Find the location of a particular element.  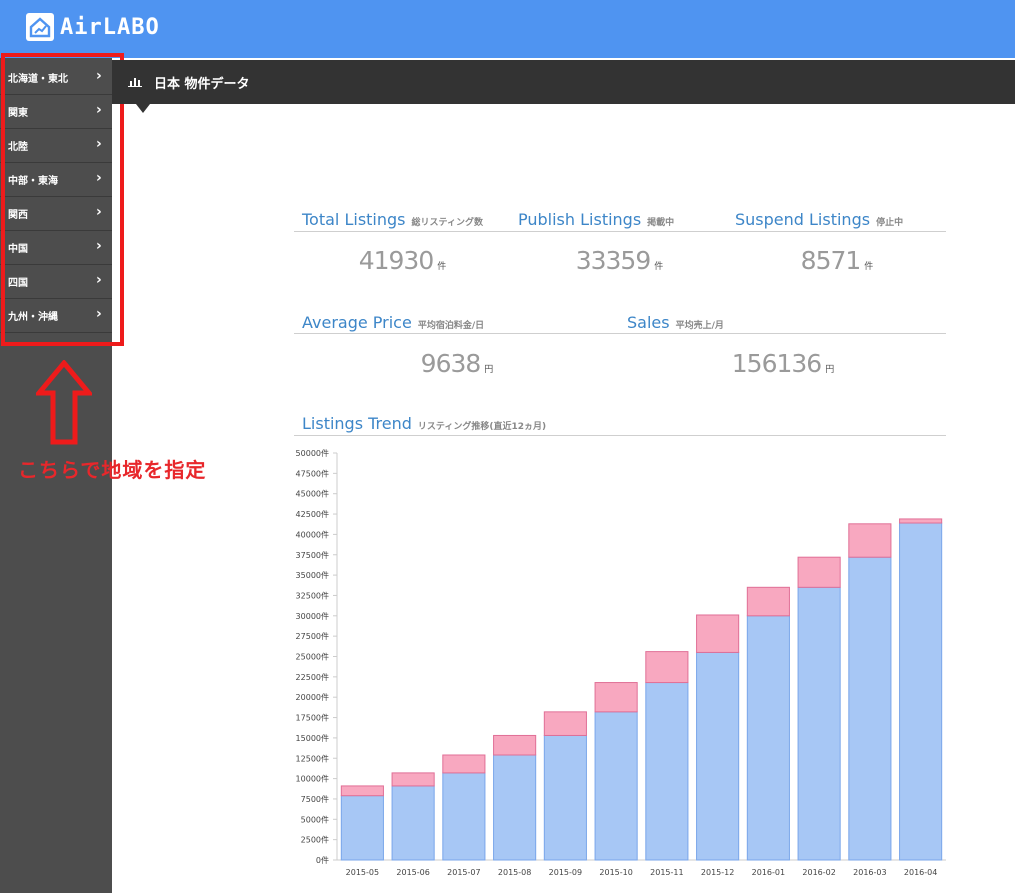

y-tick-label: 2500件 is located at coordinates (315, 840).